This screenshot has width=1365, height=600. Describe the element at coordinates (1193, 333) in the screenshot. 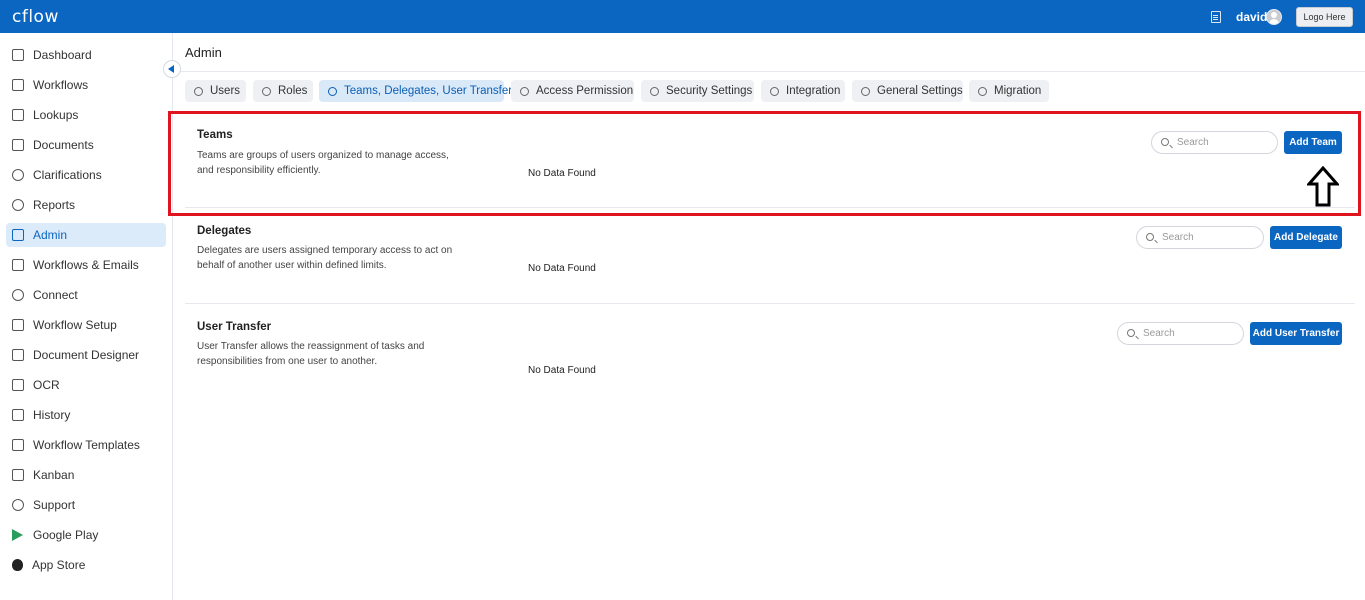

I see `user-transfer-search-input` at that location.